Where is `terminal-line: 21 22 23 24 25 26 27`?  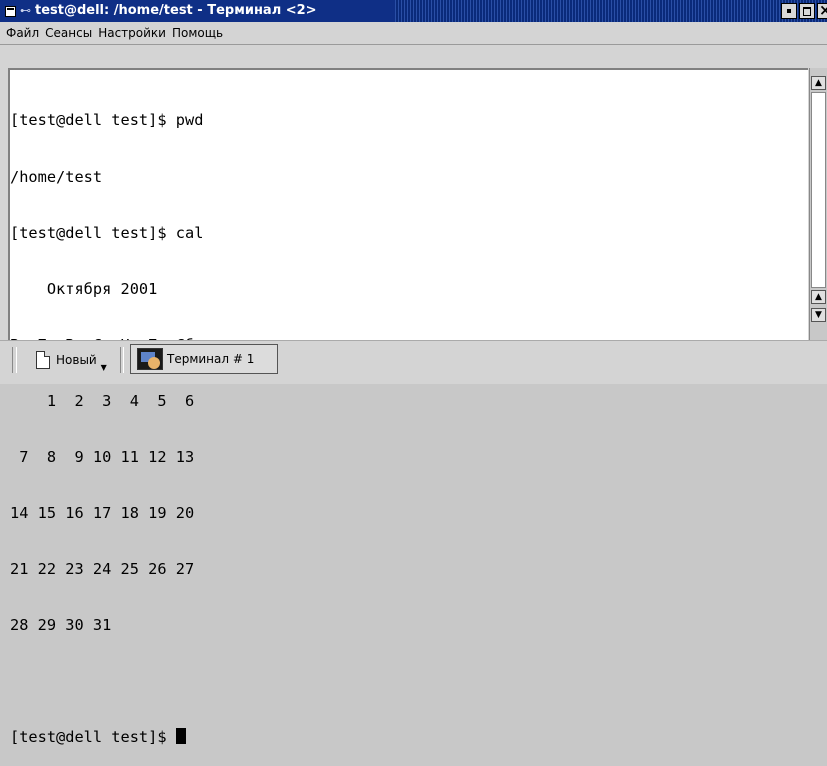 terminal-line: 21 22 23 24 25 26 27 is located at coordinates (102, 569).